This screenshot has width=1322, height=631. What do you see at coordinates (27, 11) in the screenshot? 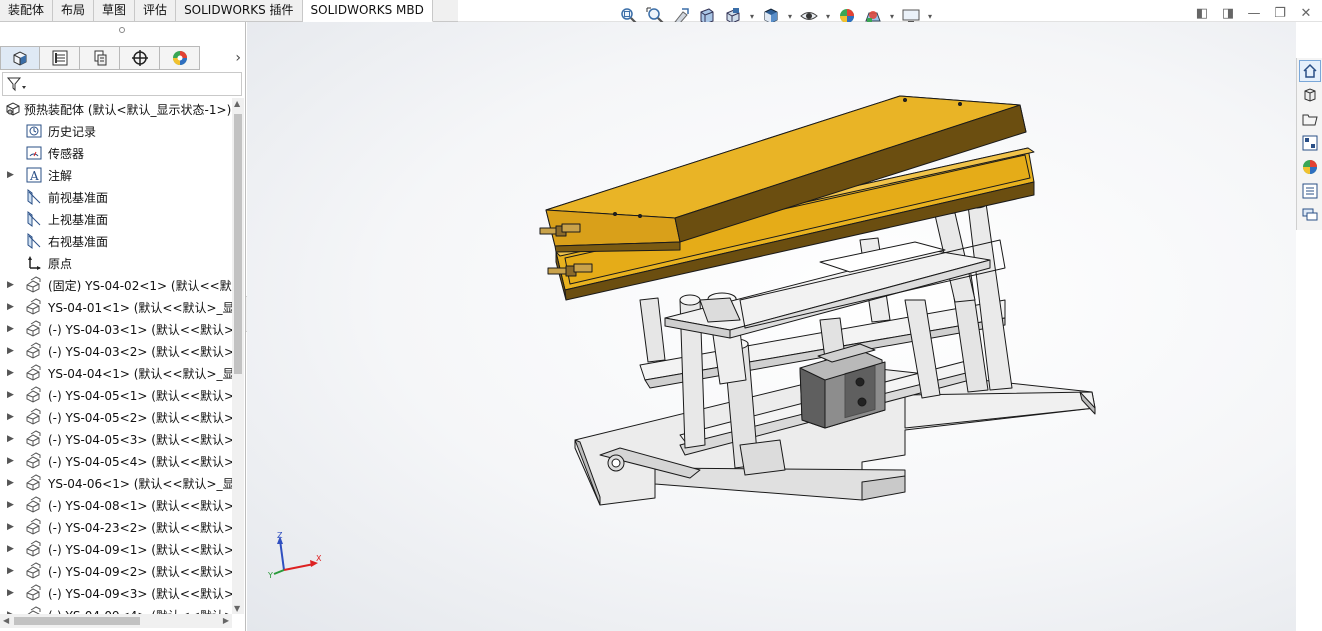
I see `tab-assembly: 装配体` at bounding box center [27, 11].